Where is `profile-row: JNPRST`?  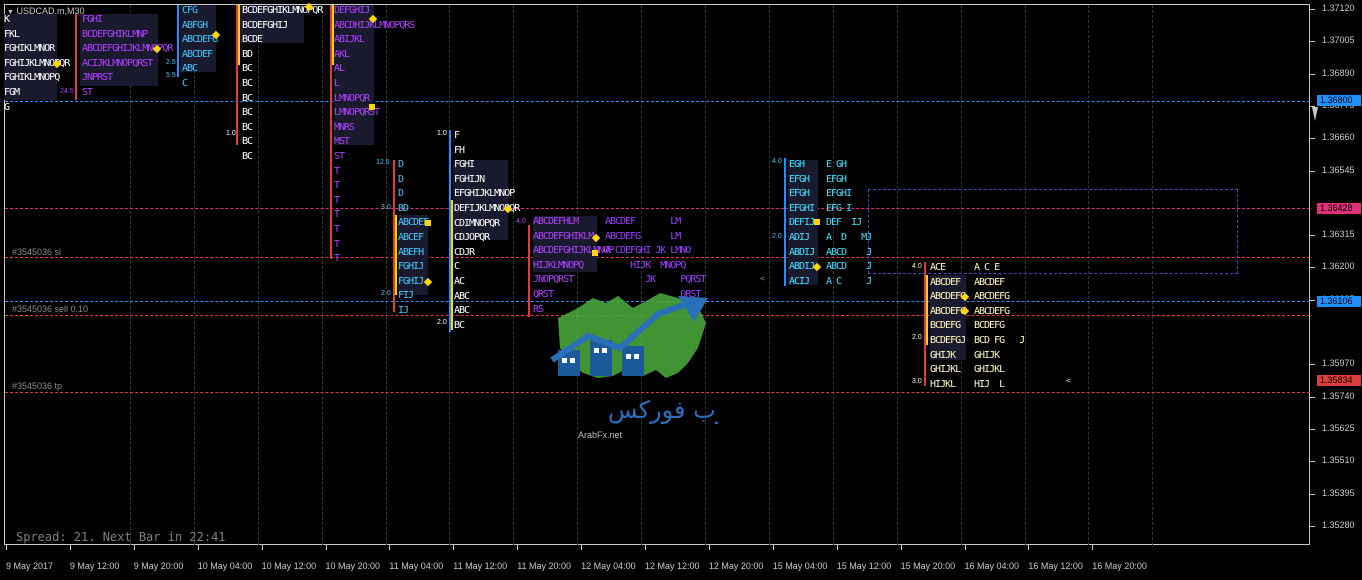 profile-row: JNPRST is located at coordinates (97, 78).